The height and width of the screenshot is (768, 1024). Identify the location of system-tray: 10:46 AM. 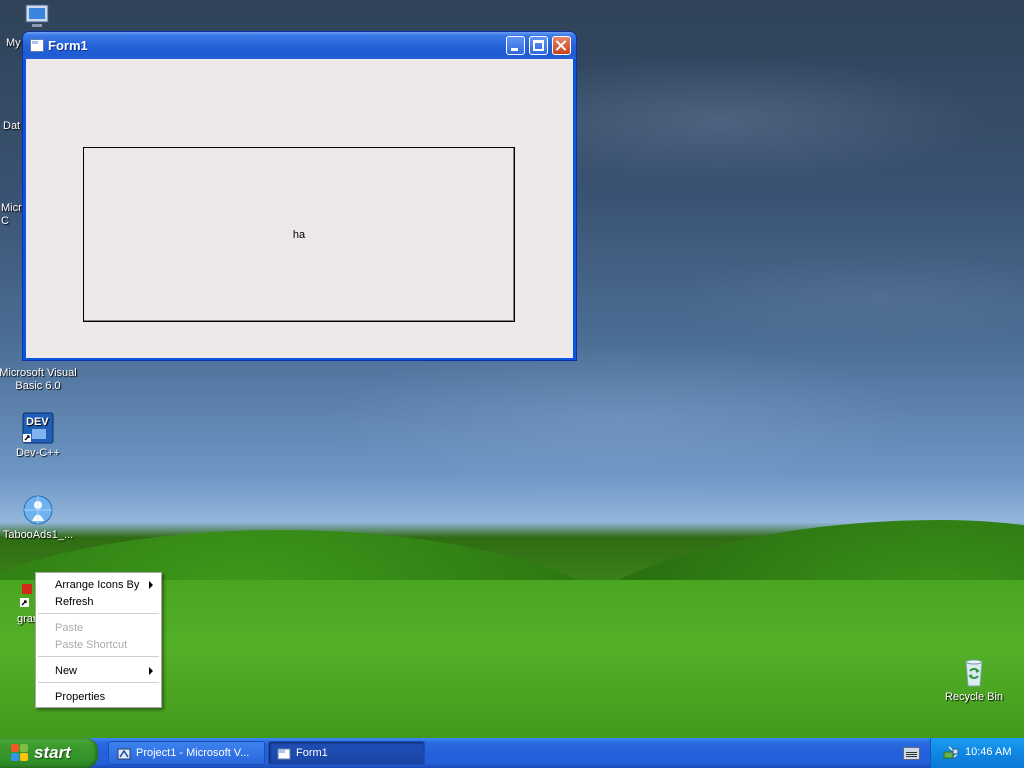
(977, 753).